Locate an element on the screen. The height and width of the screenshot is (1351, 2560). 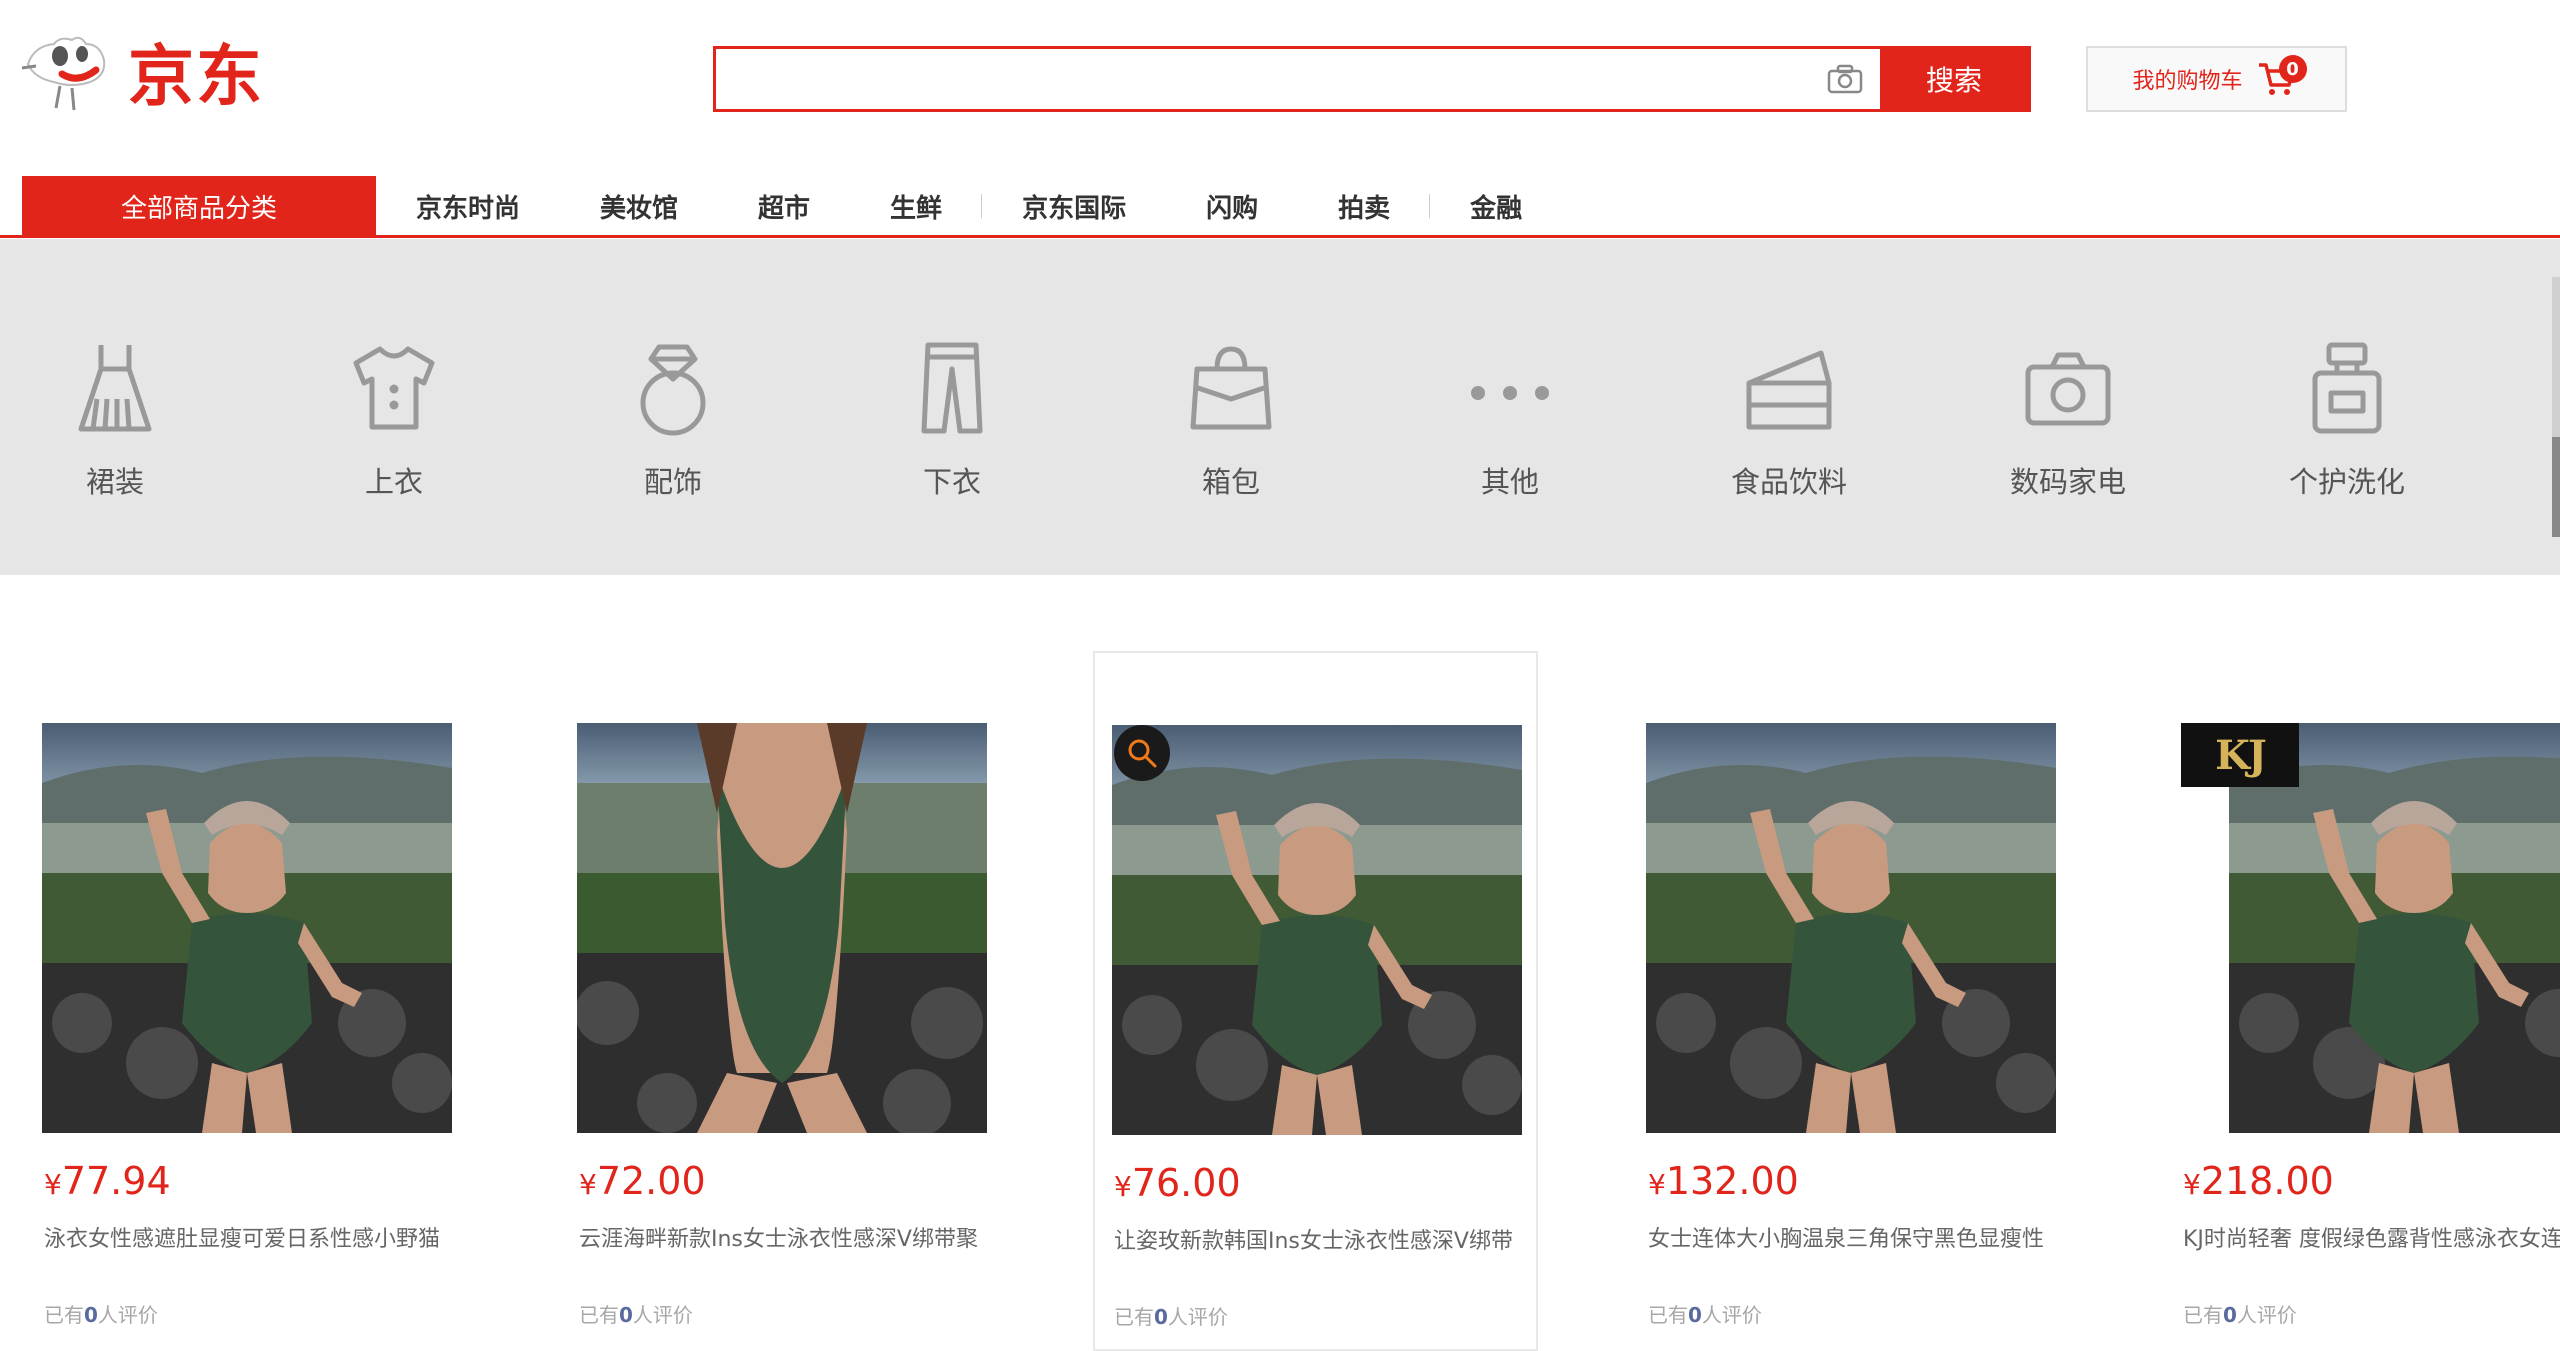
cart-label: 我的购物车 is located at coordinates (2187, 81).